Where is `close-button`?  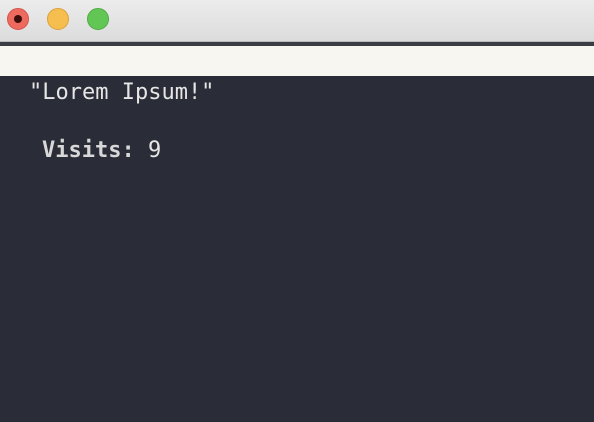 close-button is located at coordinates (18, 19).